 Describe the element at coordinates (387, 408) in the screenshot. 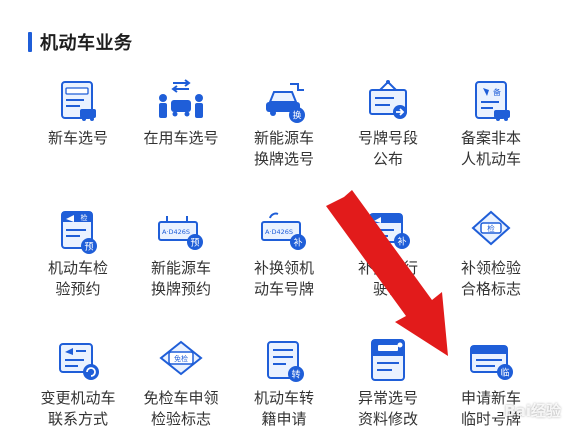

I see `service-label: 异常选号 资料修改` at that location.